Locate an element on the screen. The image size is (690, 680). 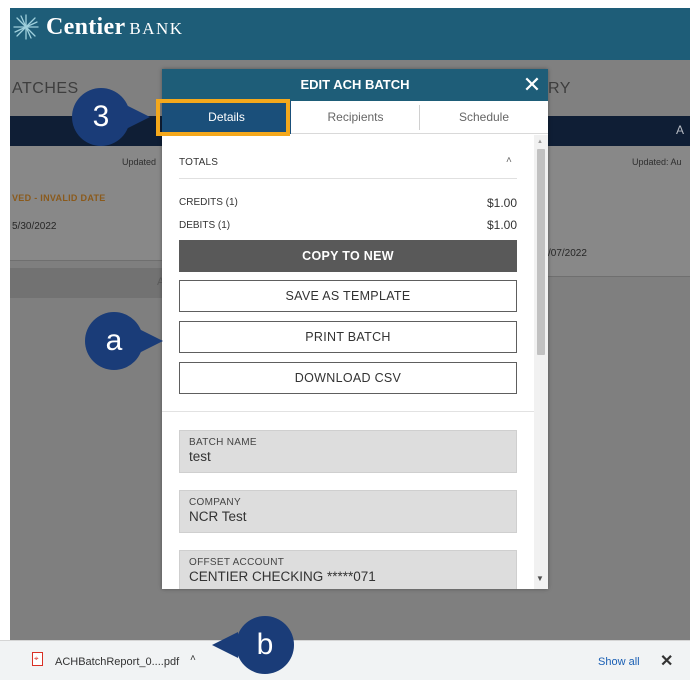
callout-step-3: 3 is located at coordinates (111, 117).